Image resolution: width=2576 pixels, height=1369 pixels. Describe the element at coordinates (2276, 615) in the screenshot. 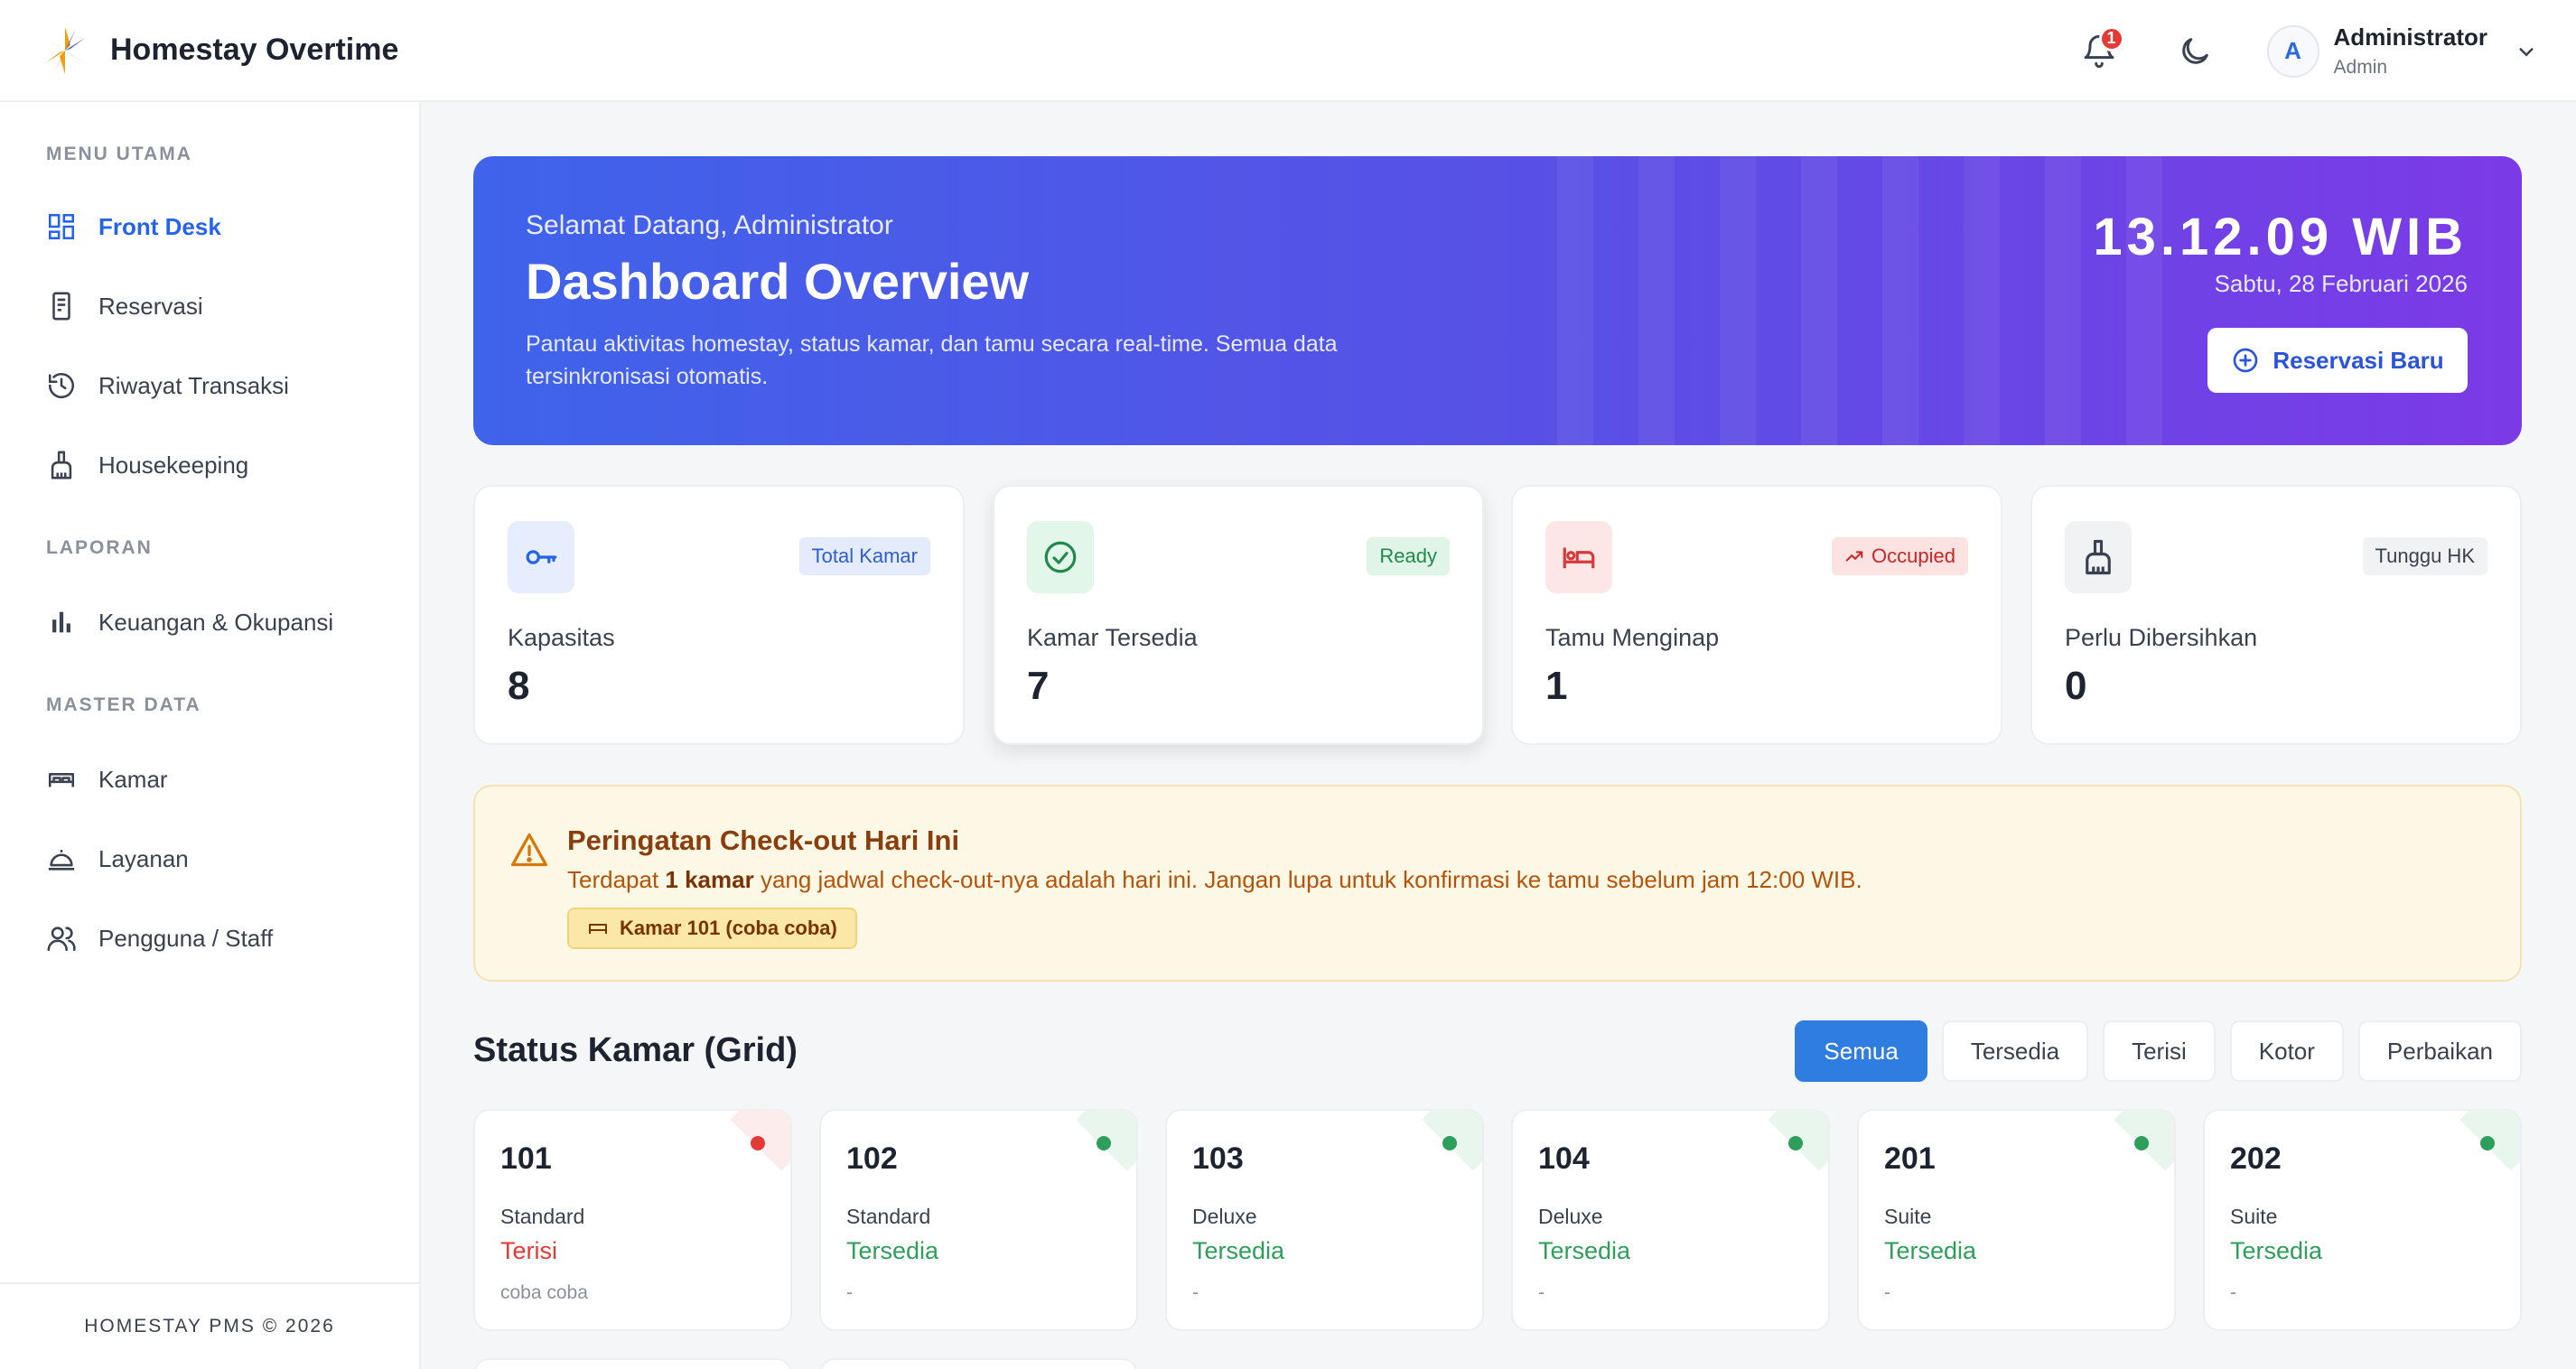

I see `stat-card-perlu-dibersihkan: Tunggu HK Perlu Dibersihkan 0` at that location.